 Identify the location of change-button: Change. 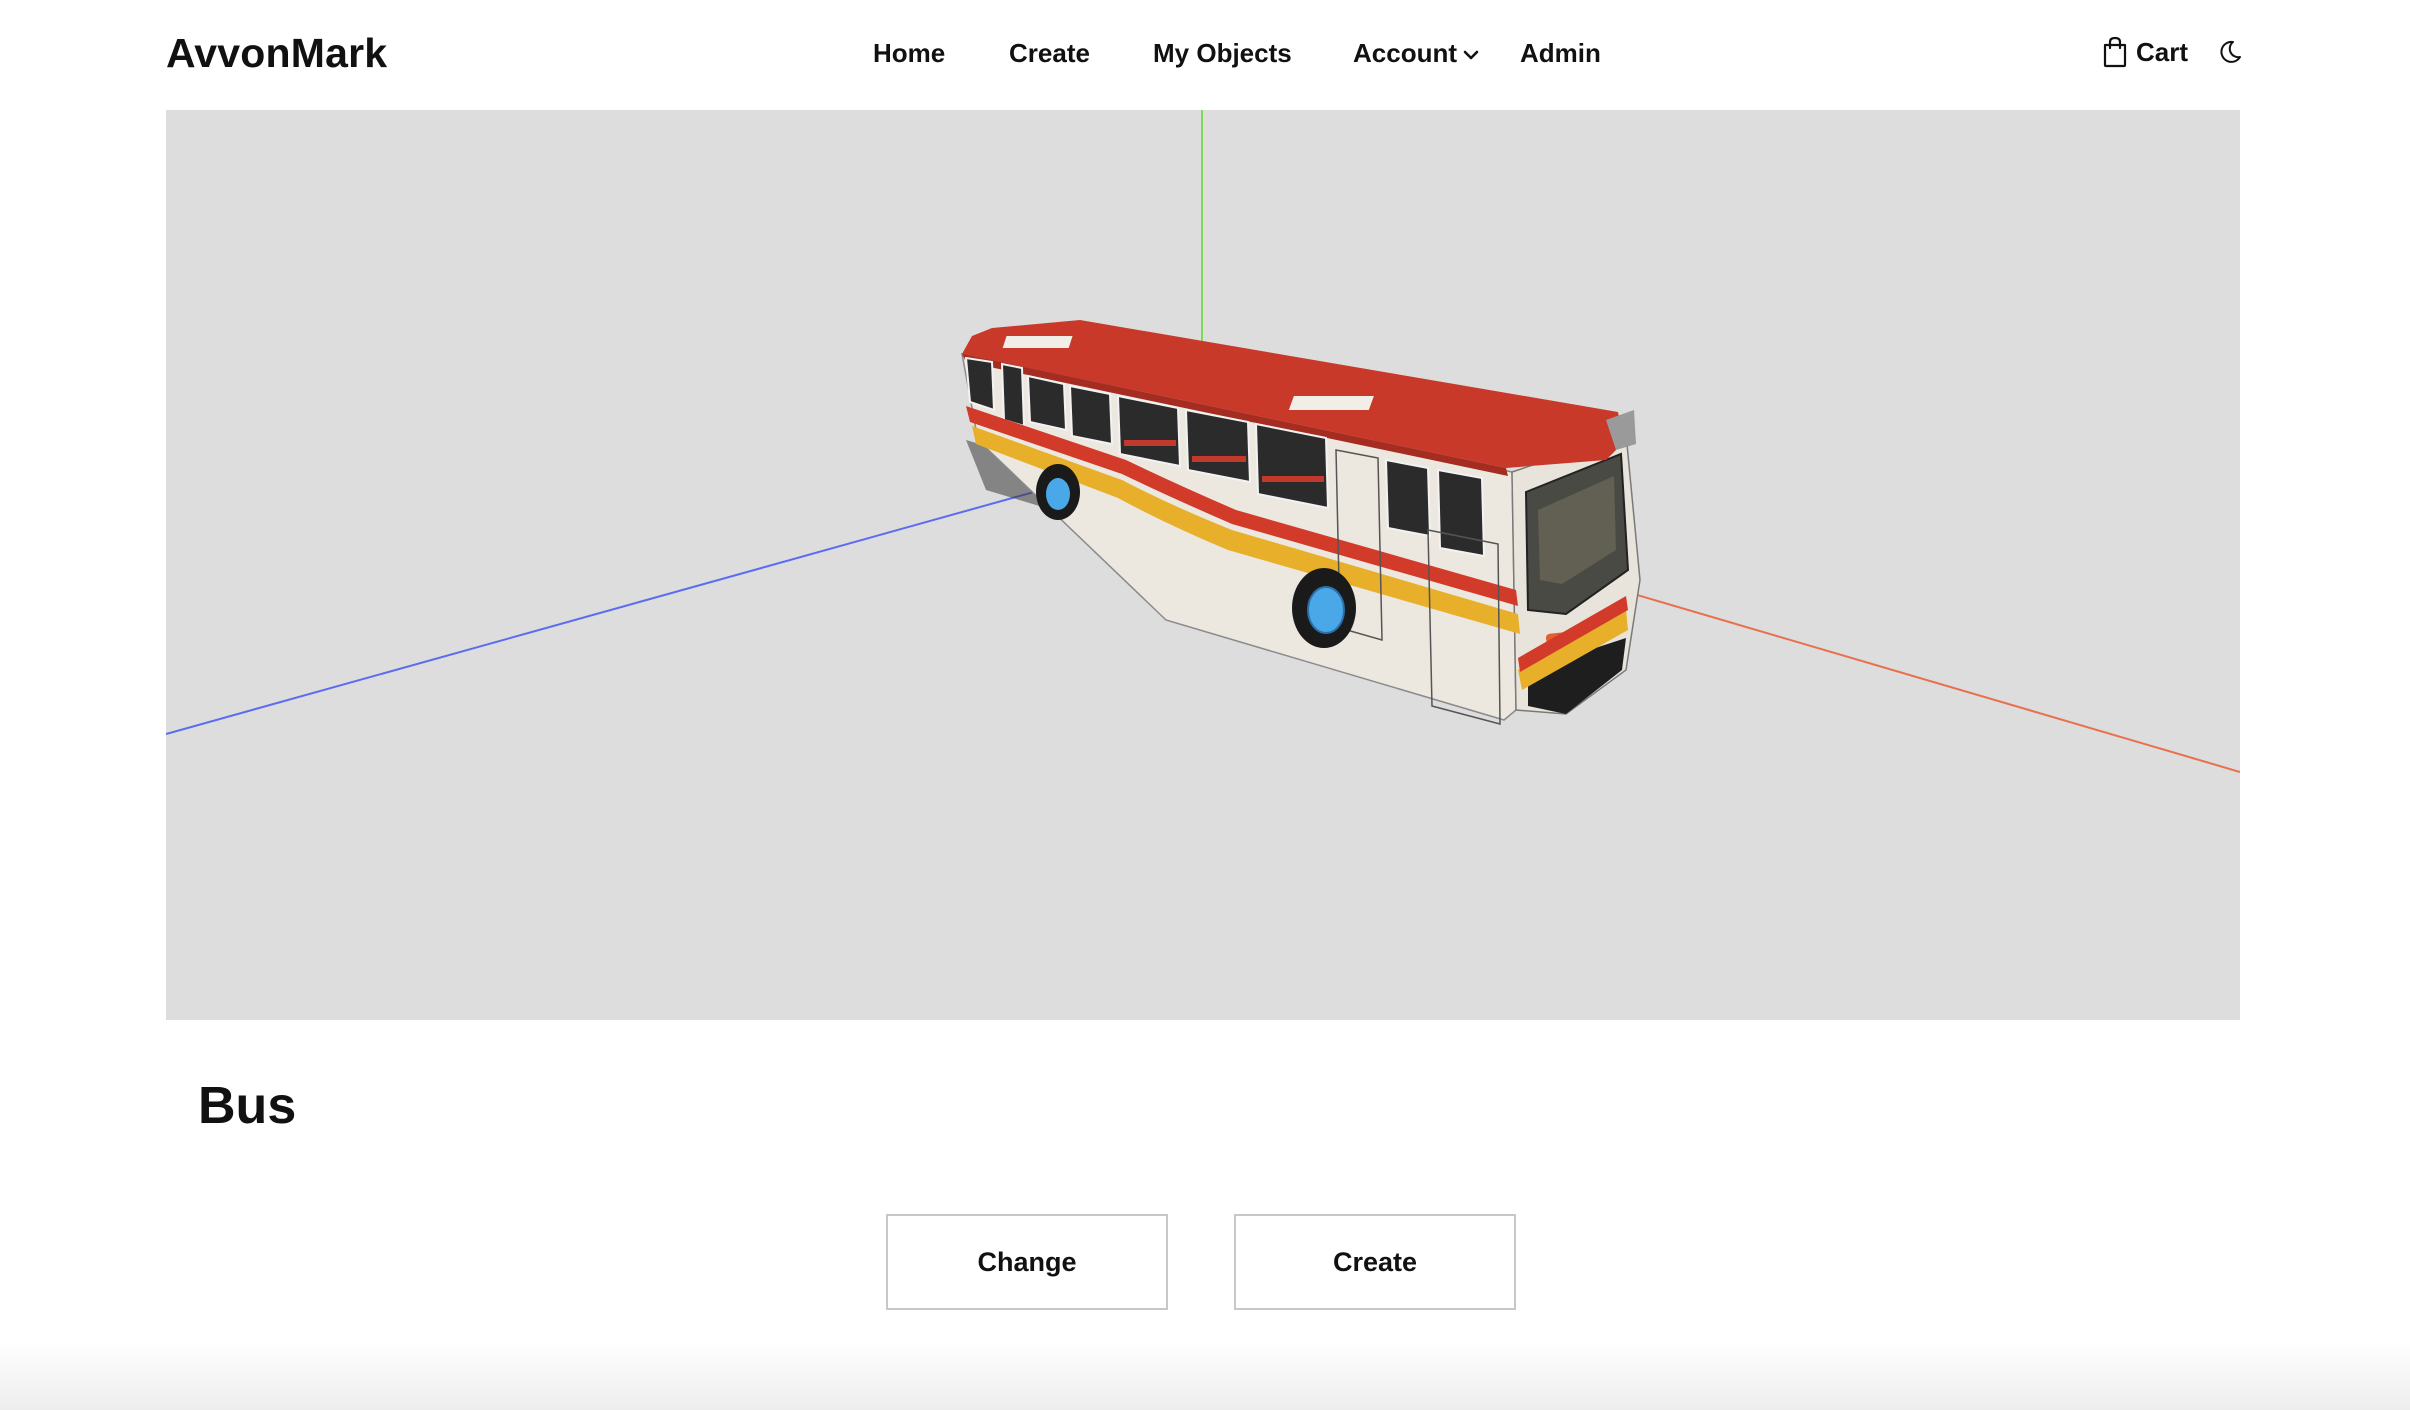
(1027, 1262).